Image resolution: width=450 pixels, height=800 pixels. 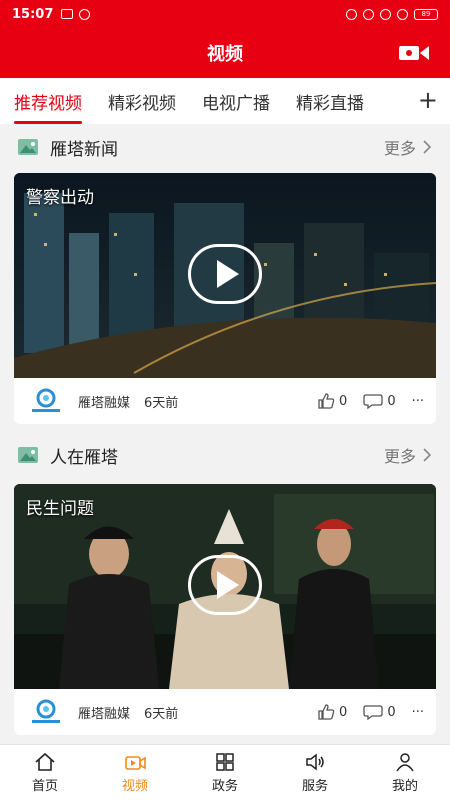 I want to click on grid-icon, so click(x=225, y=761).